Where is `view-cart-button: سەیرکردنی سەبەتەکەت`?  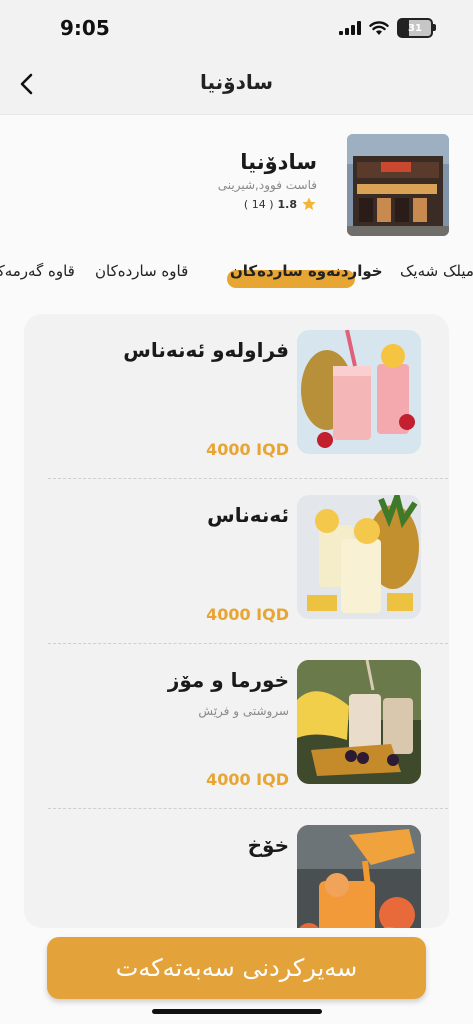 view-cart-button: سەیرکردنی سەبەتەکەت is located at coordinates (236, 968).